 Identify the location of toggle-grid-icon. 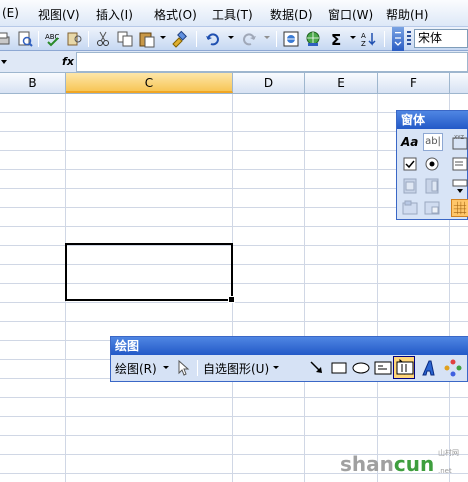
(459, 208).